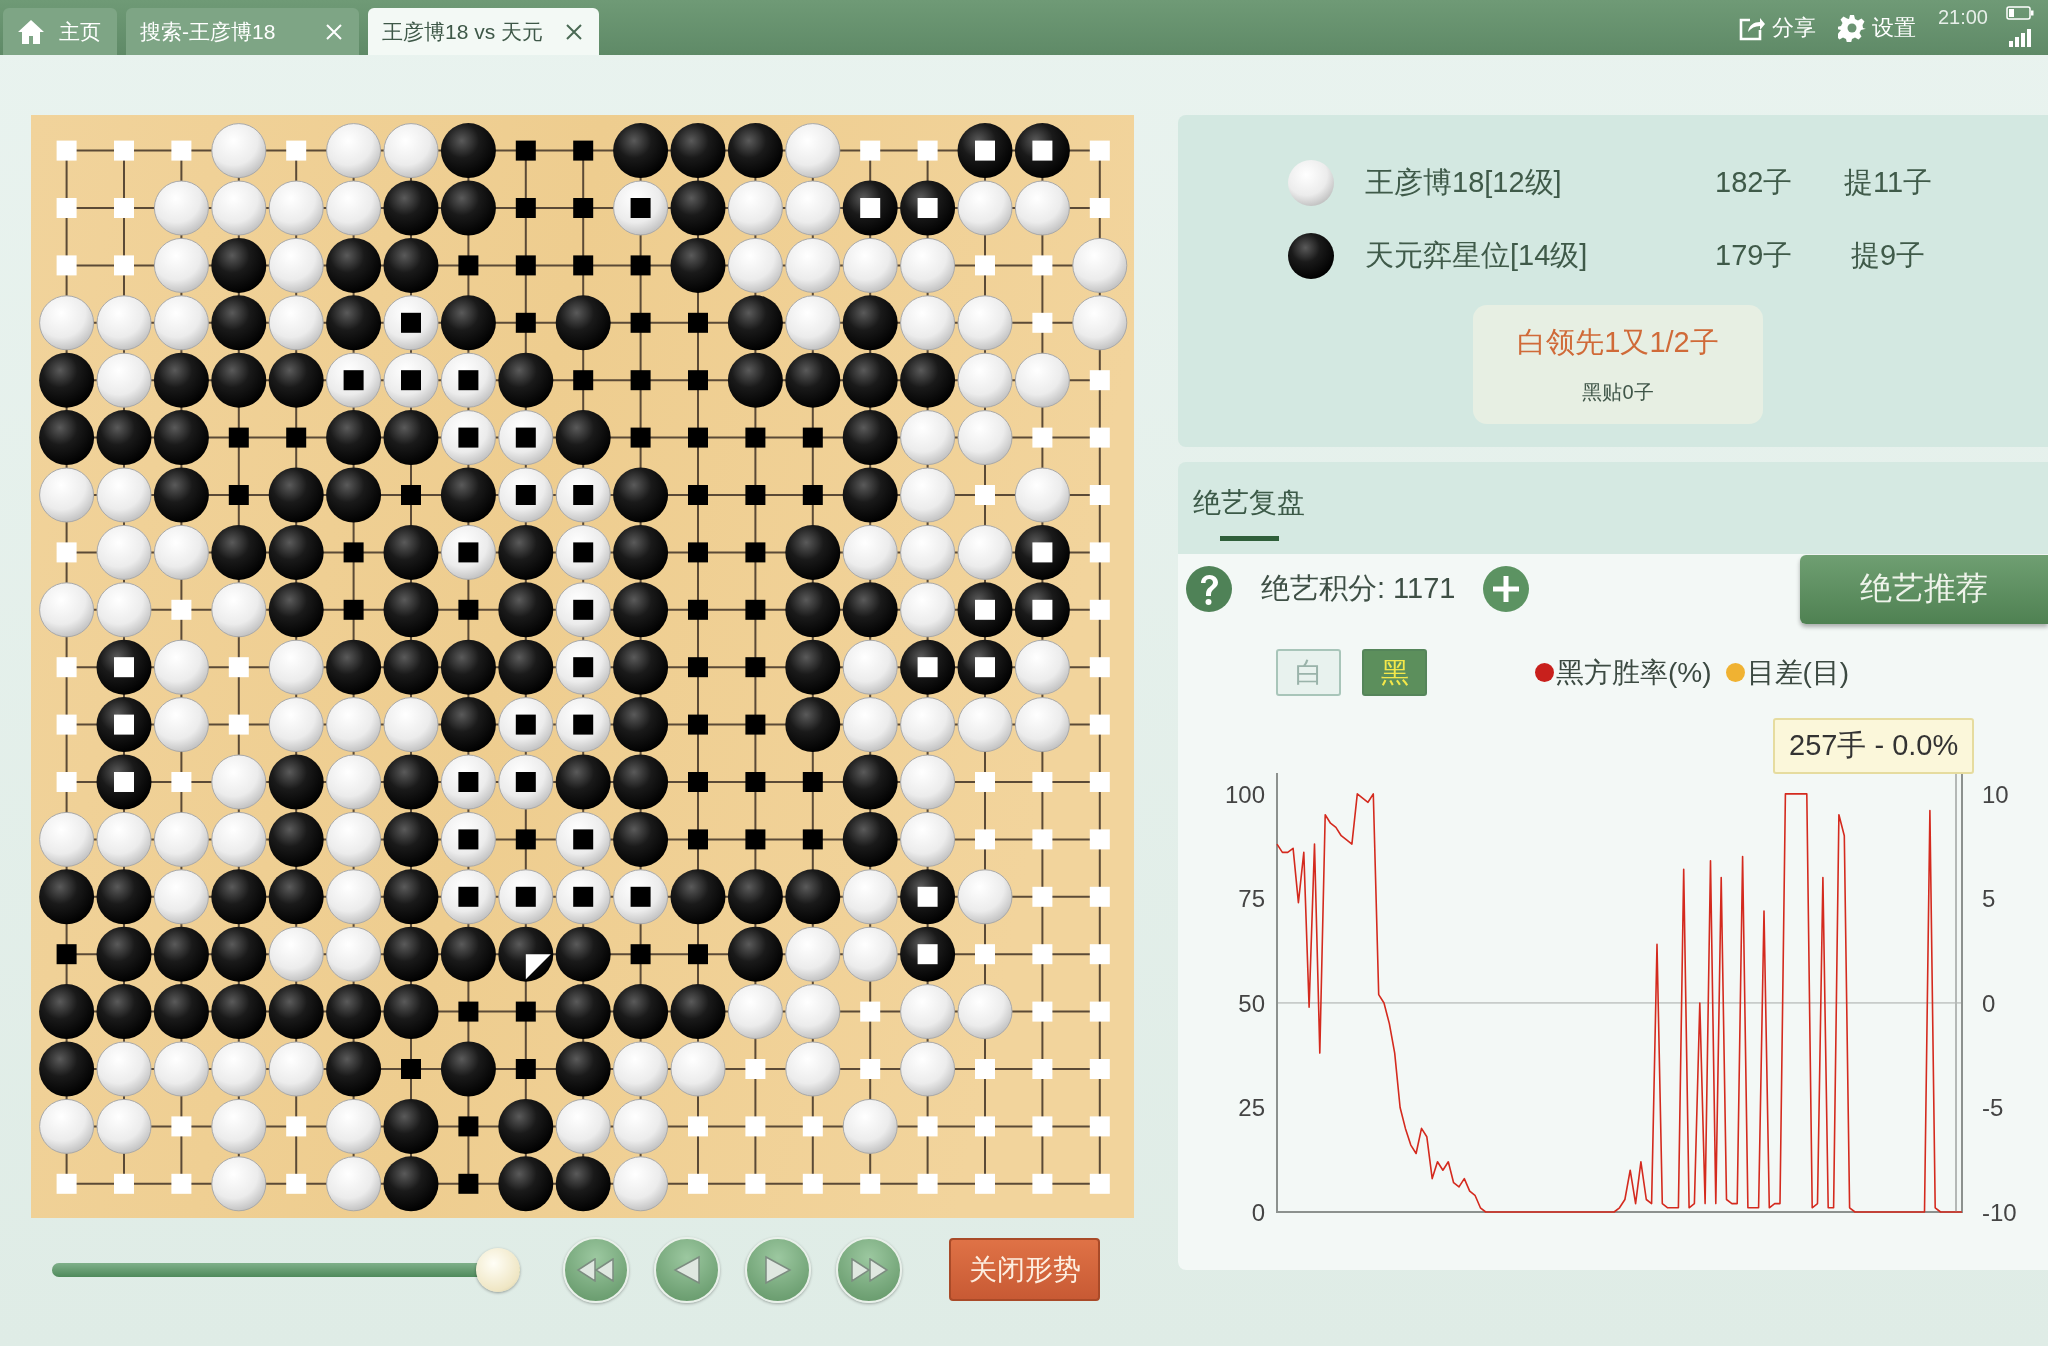 The height and width of the screenshot is (1346, 2048). What do you see at coordinates (1874, 746) in the screenshot?
I see `chart-tooltip: 257手 - 0.0%` at bounding box center [1874, 746].